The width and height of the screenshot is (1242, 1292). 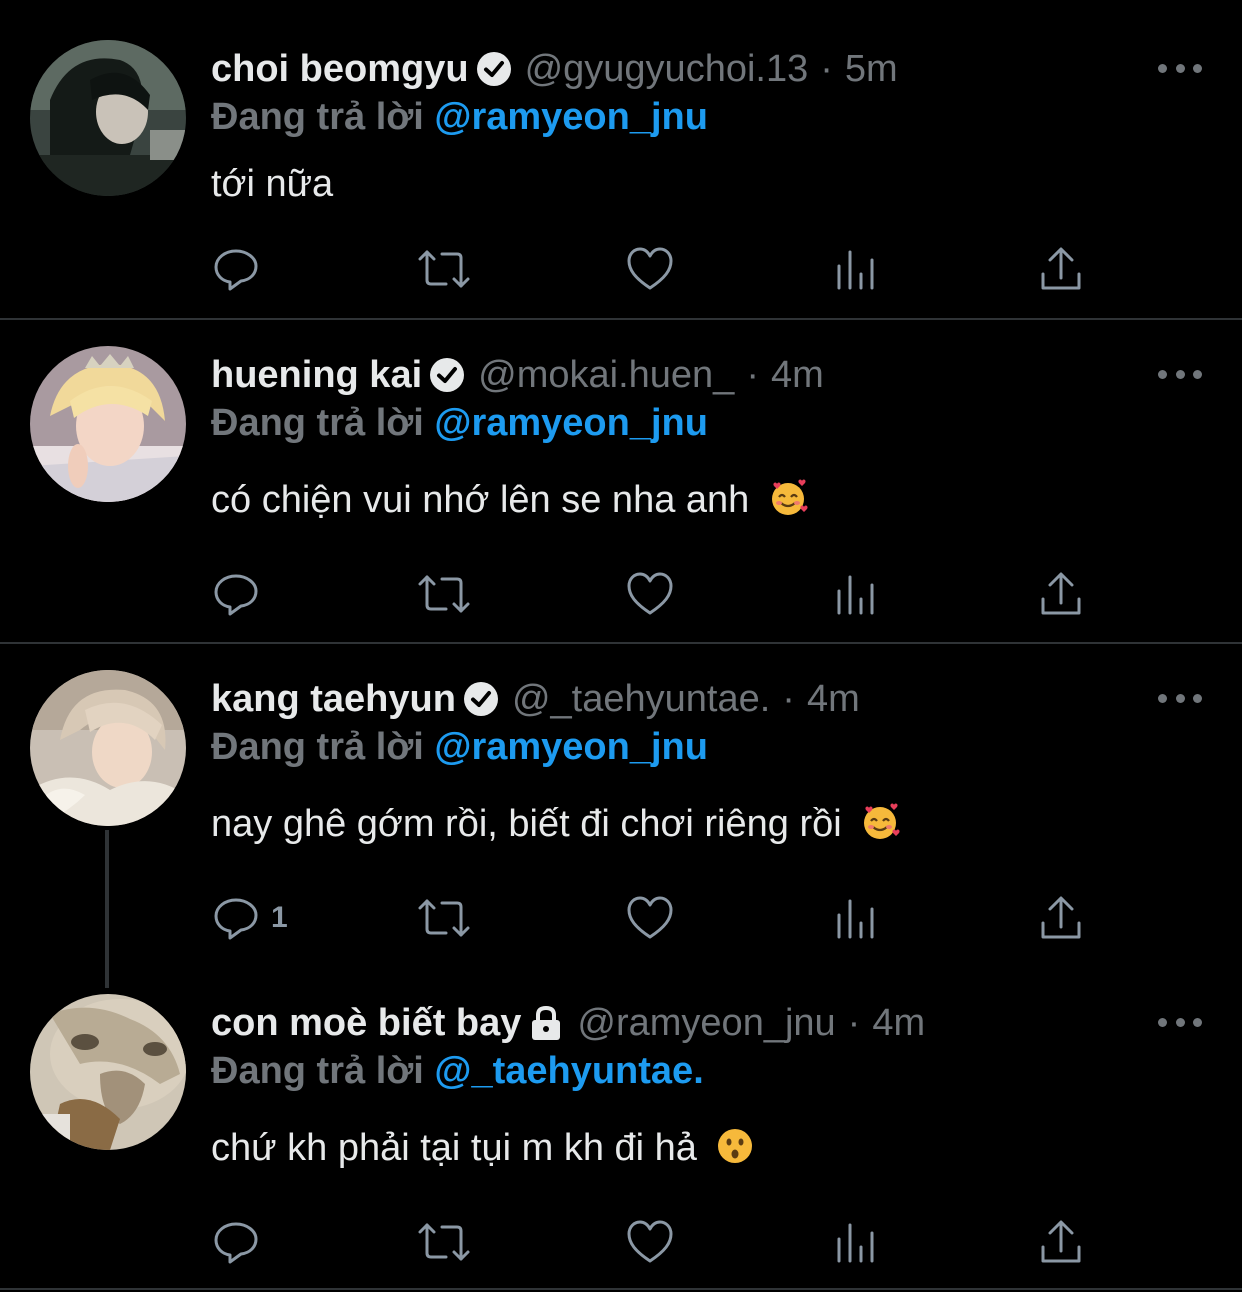 I want to click on tweet-text-line: nay ghê gớm rồi, biết đi chơi riêng rồi, so click(x=555, y=827).